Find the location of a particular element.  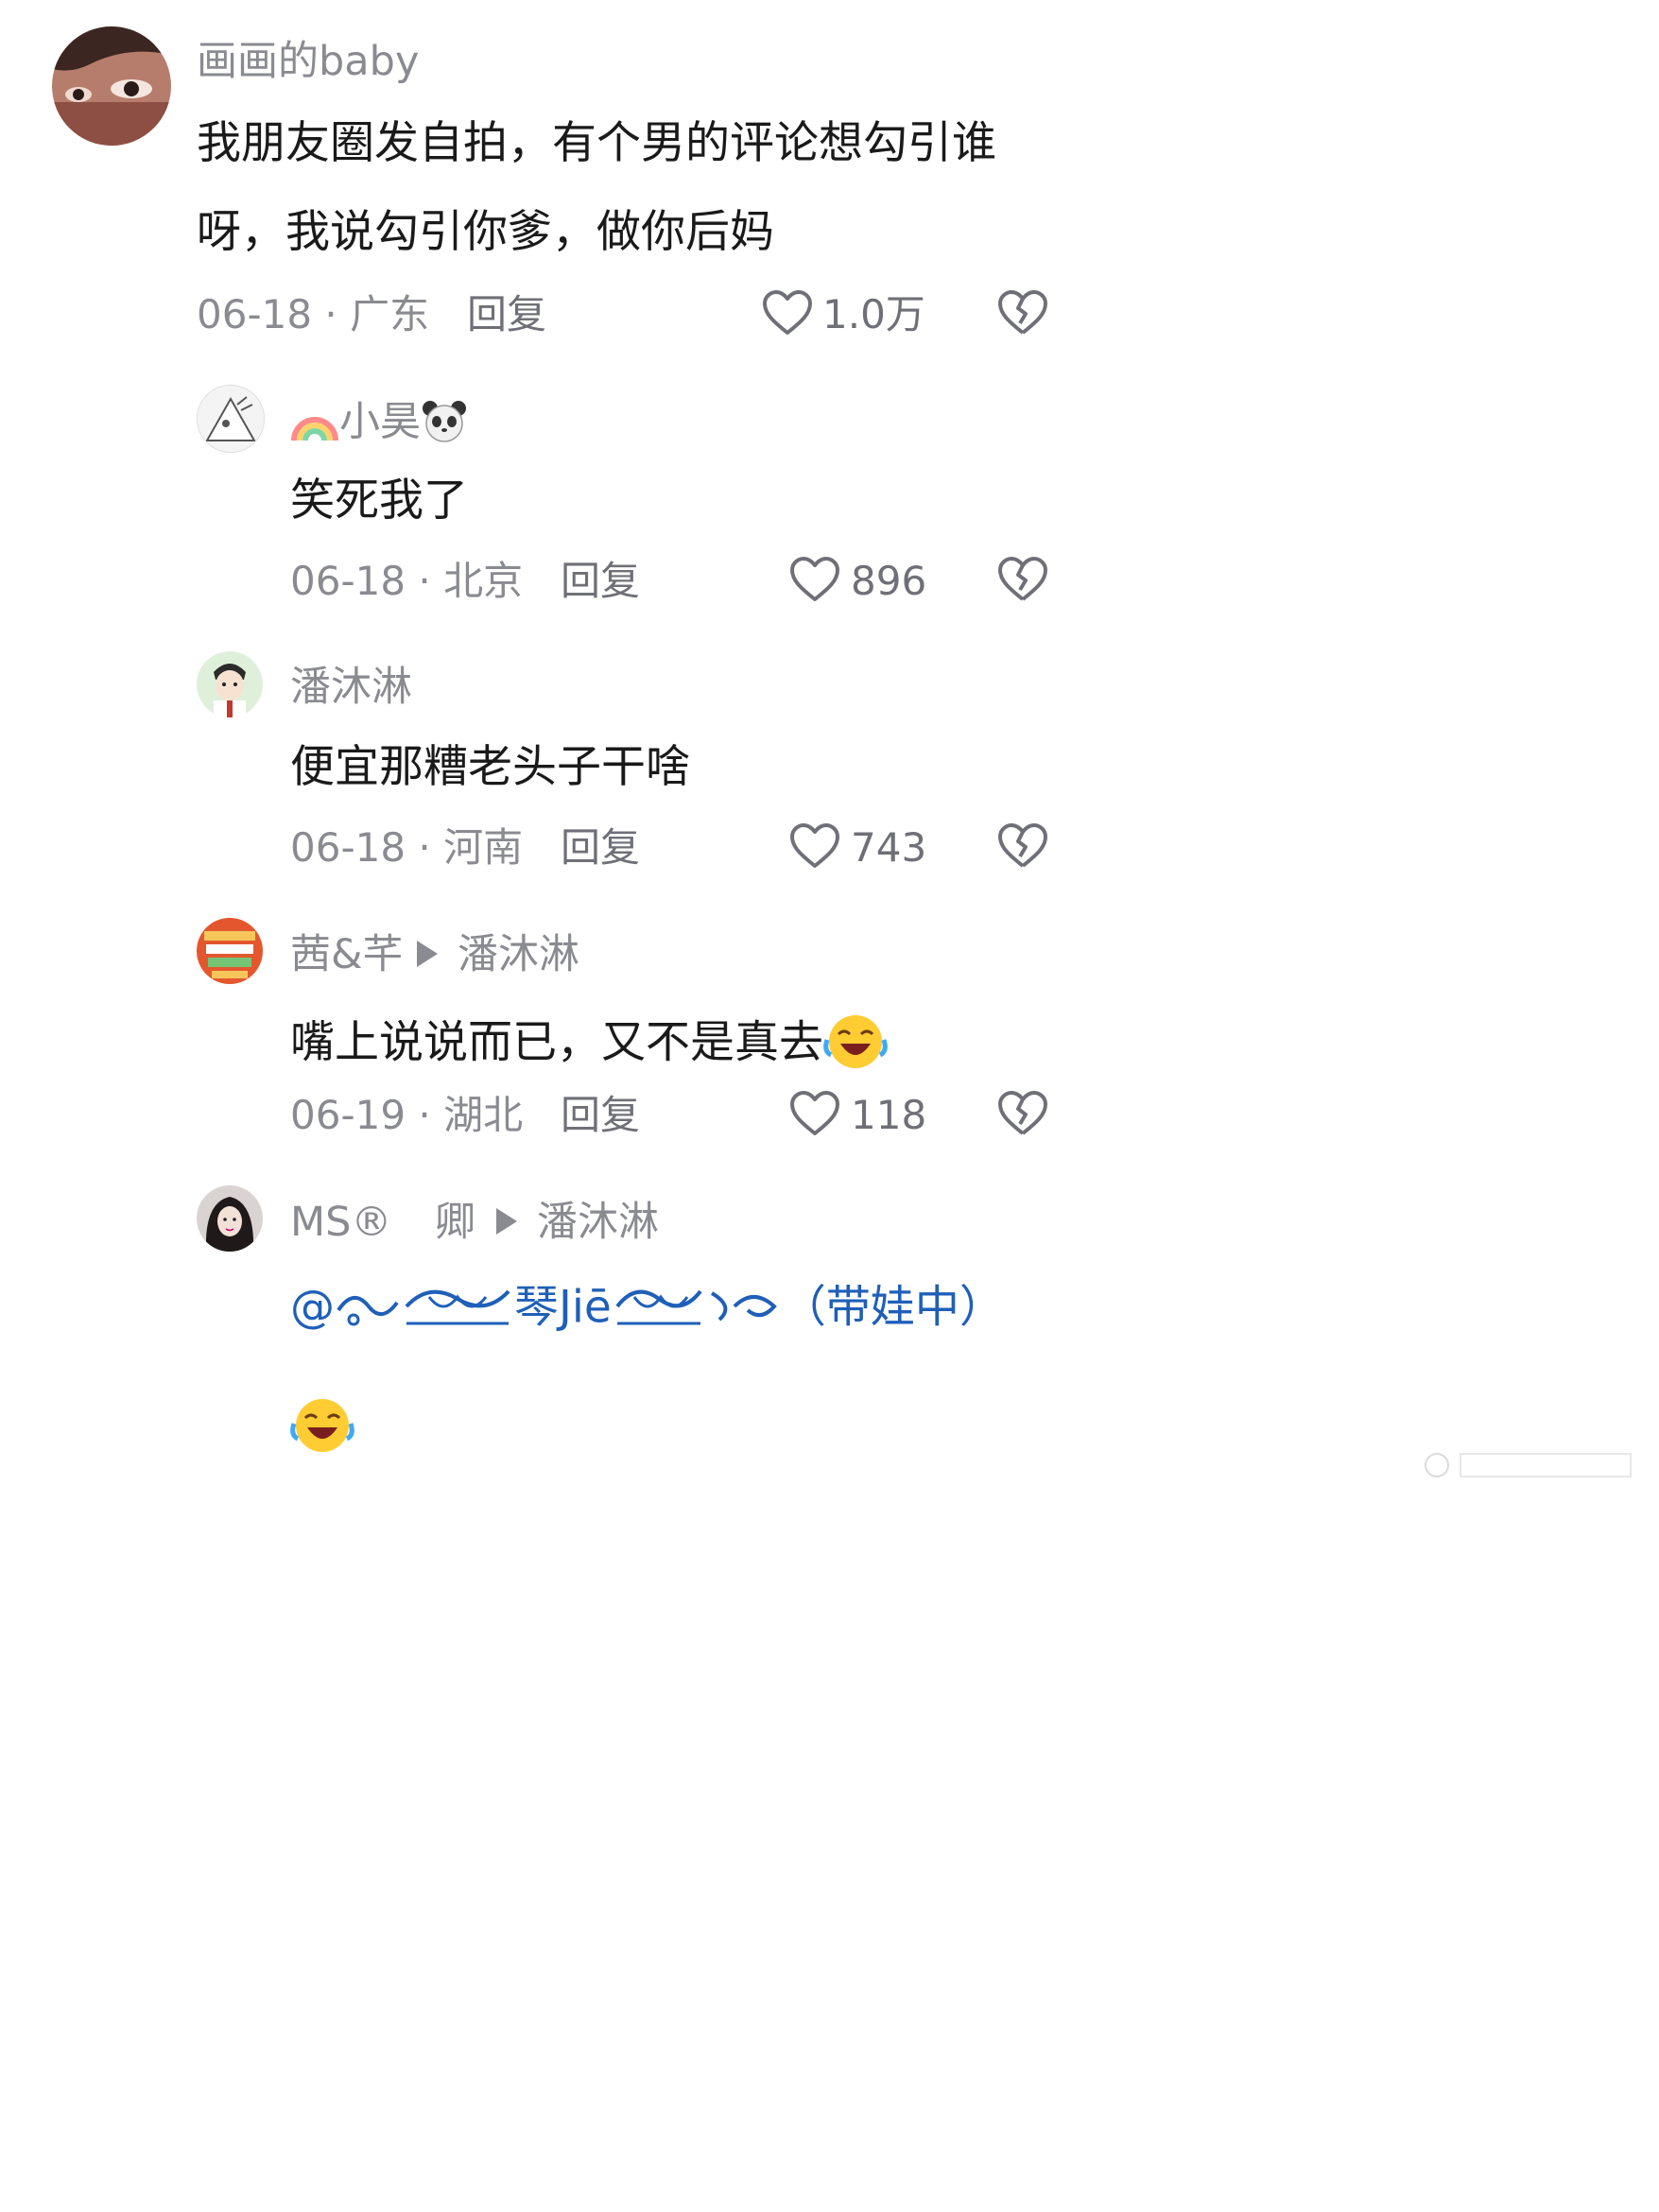

mention-link: @ 琴Jiē （带娃中） is located at coordinates (647, 1310).